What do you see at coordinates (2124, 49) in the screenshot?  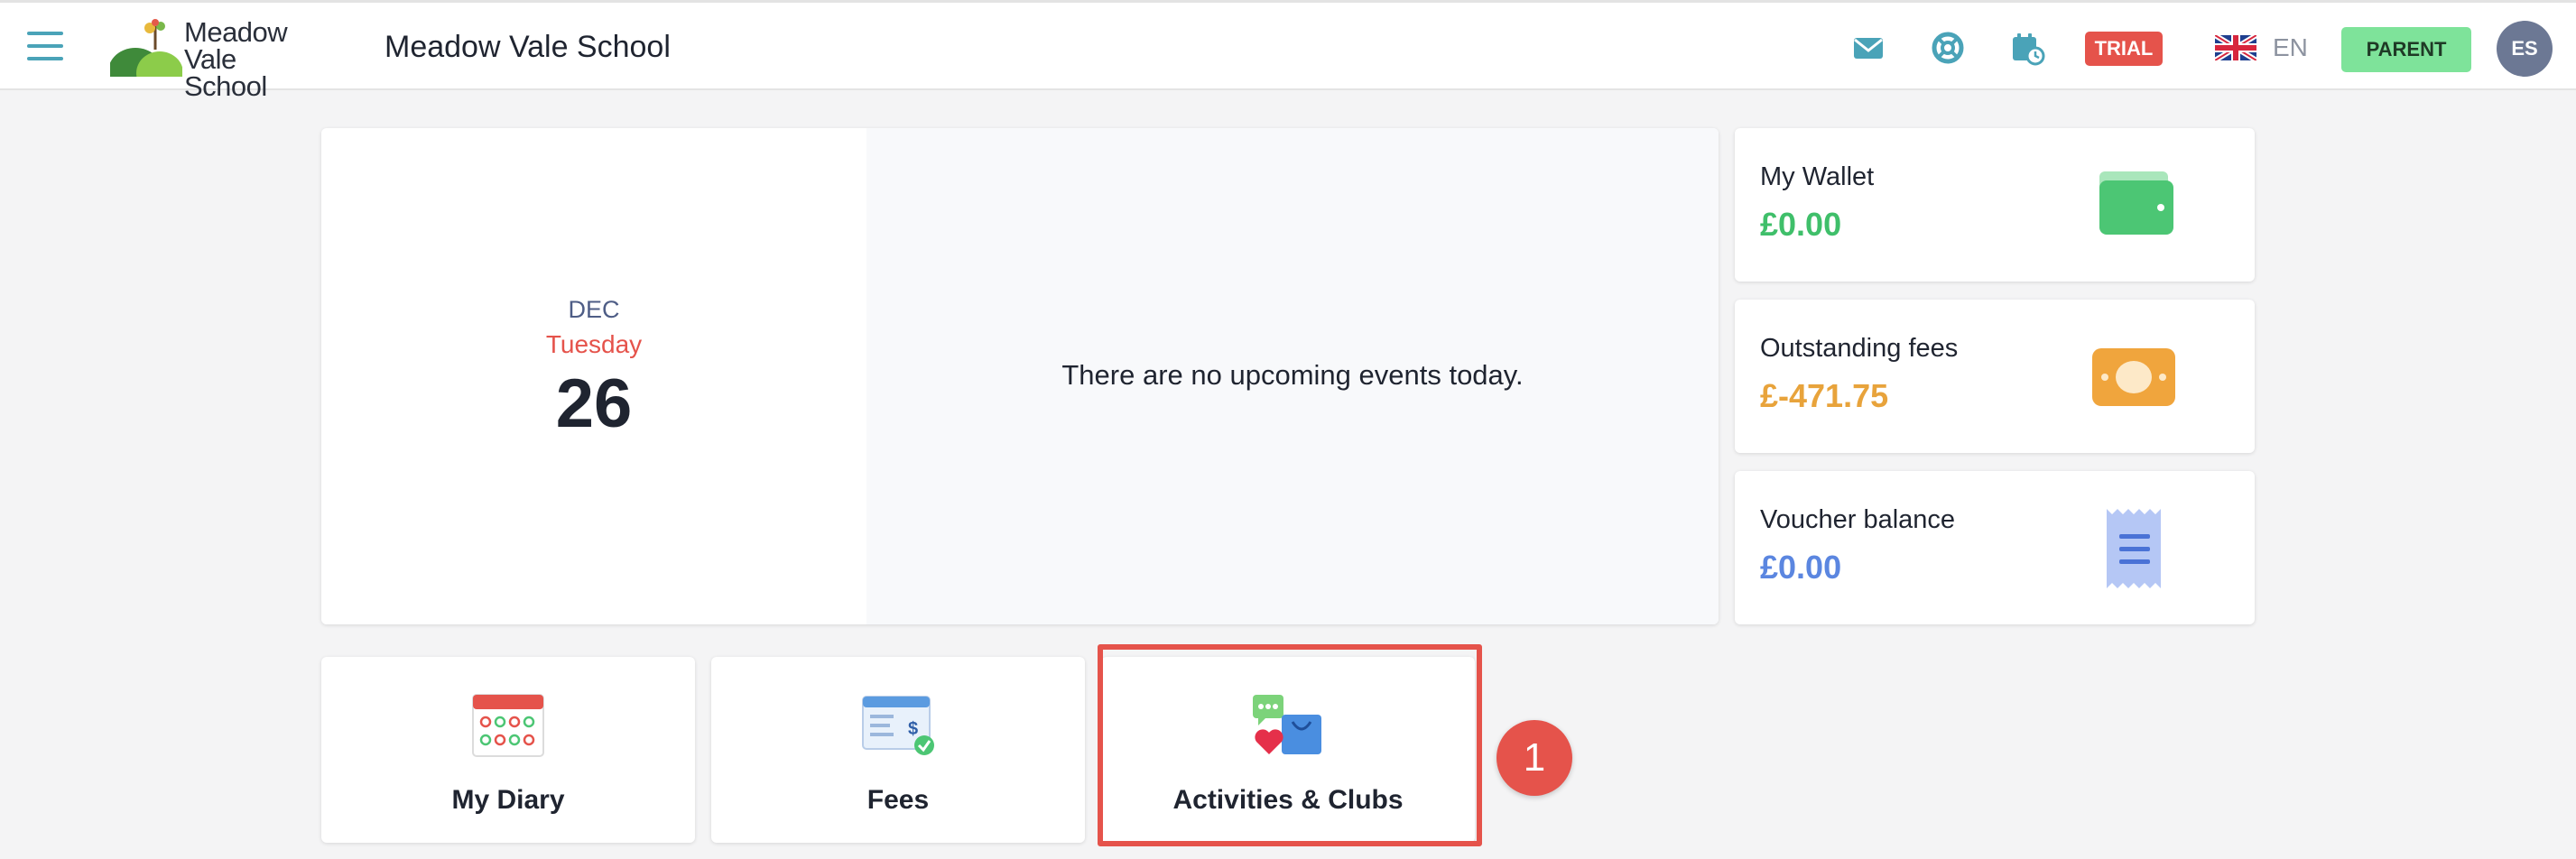 I see `trial-badge: TRIAL` at bounding box center [2124, 49].